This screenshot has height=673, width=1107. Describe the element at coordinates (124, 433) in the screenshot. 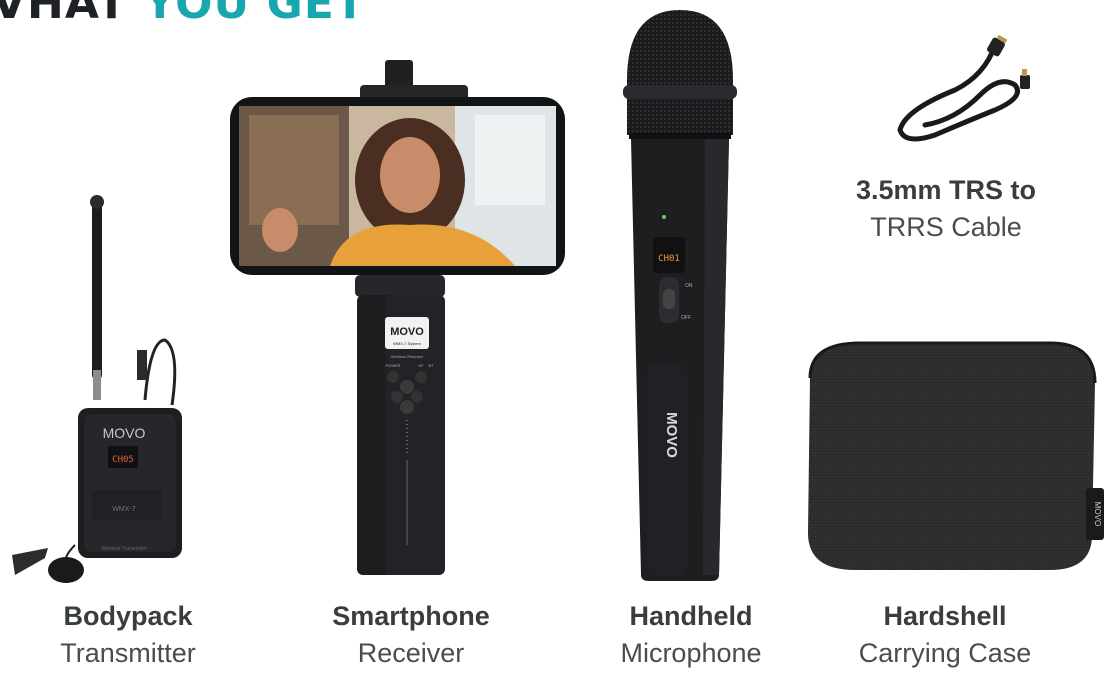

I see `bodypack-brand: MOVO` at that location.